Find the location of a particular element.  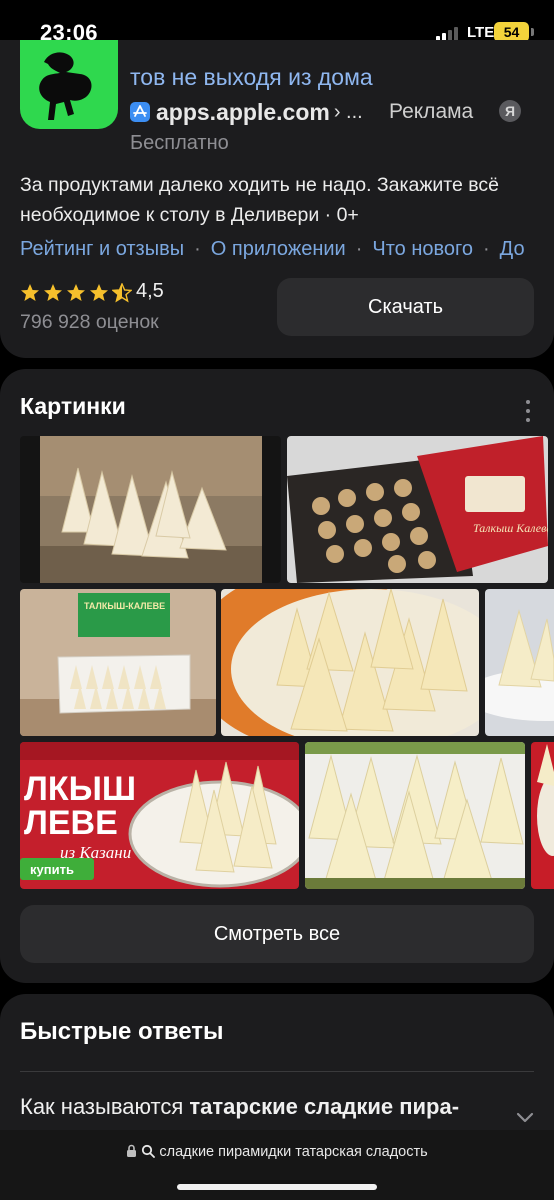

rating-stars is located at coordinates (77, 293).